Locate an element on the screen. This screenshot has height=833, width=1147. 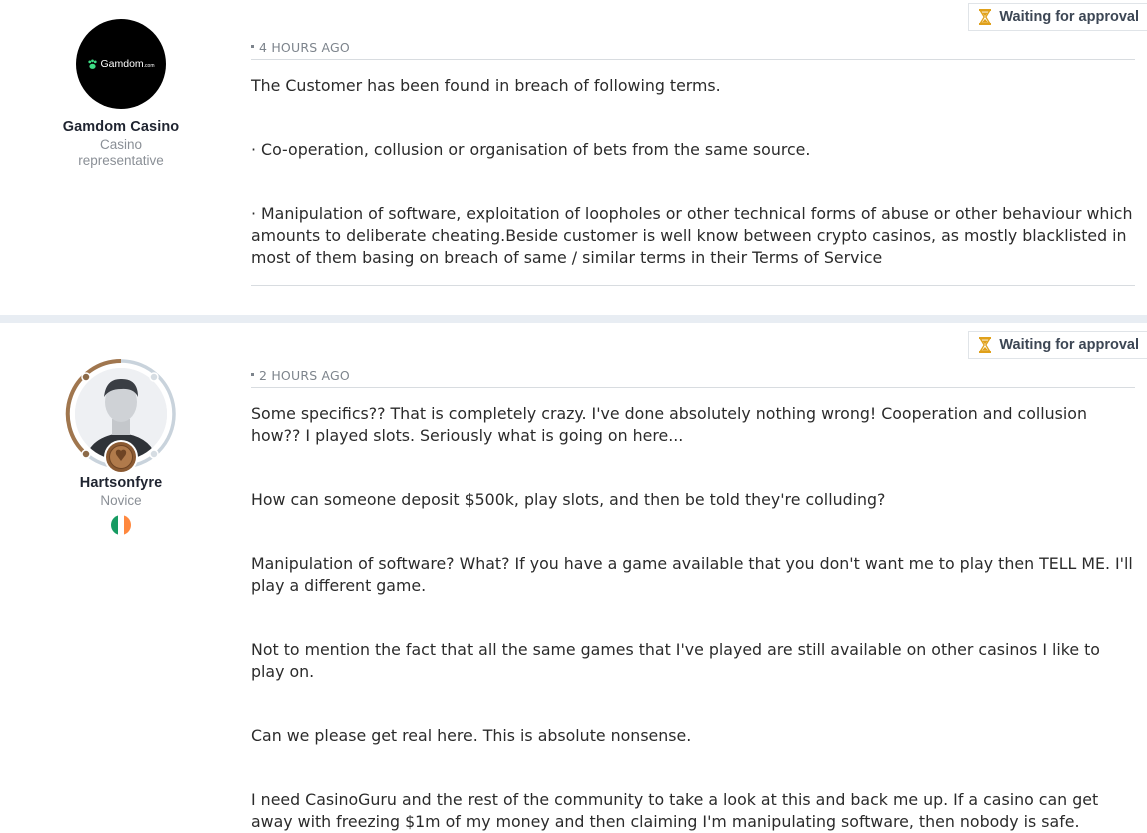
paw-icon is located at coordinates (93, 63).